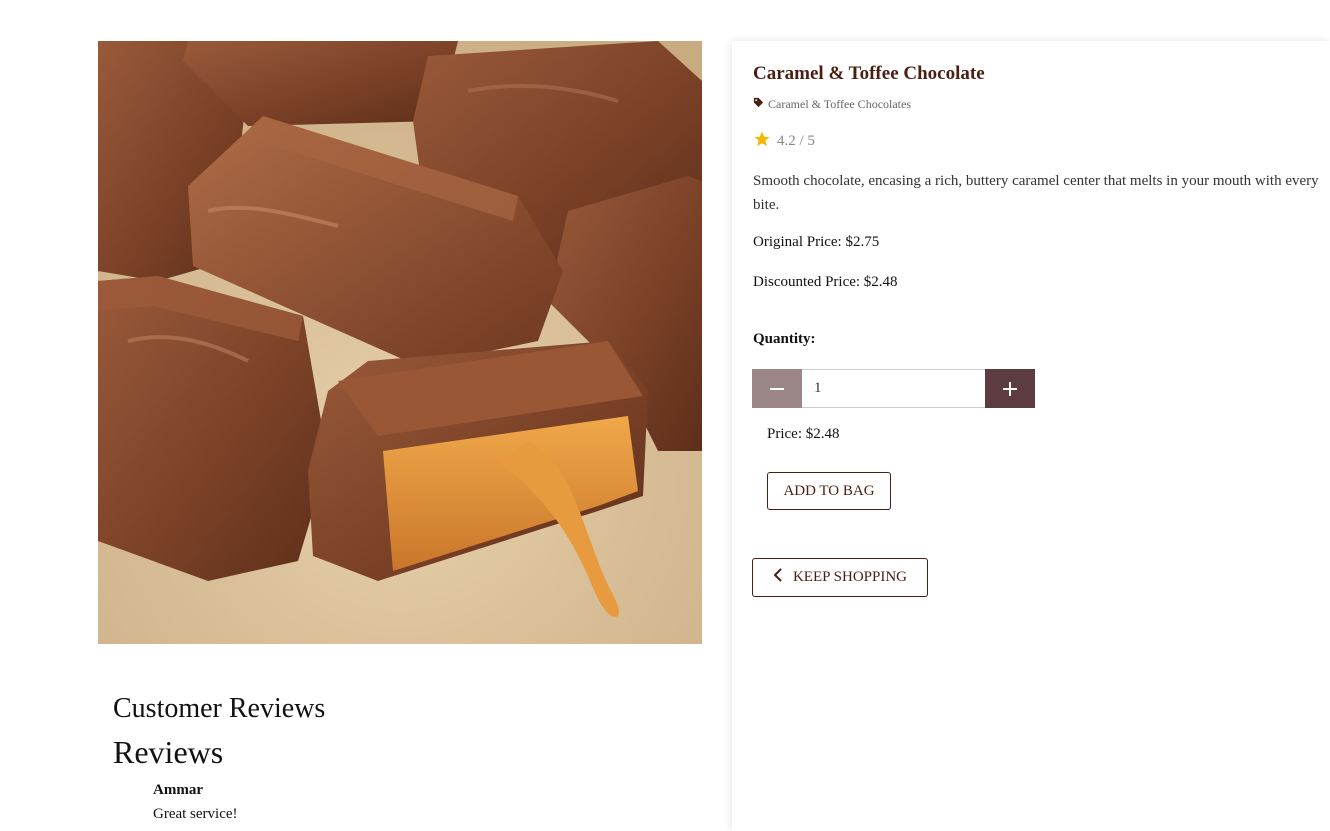 The image size is (1330, 831). What do you see at coordinates (829, 491) in the screenshot?
I see `add-to-bag-button: ADD TO BAG` at bounding box center [829, 491].